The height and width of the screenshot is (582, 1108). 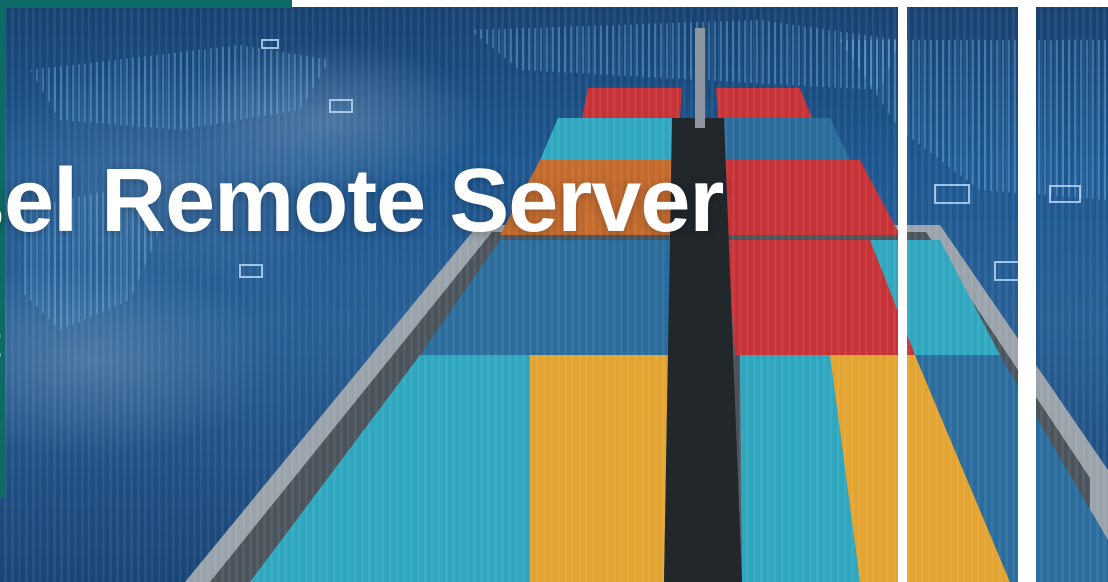 I want to click on hero-title: sel Remote Server, so click(x=362, y=201).